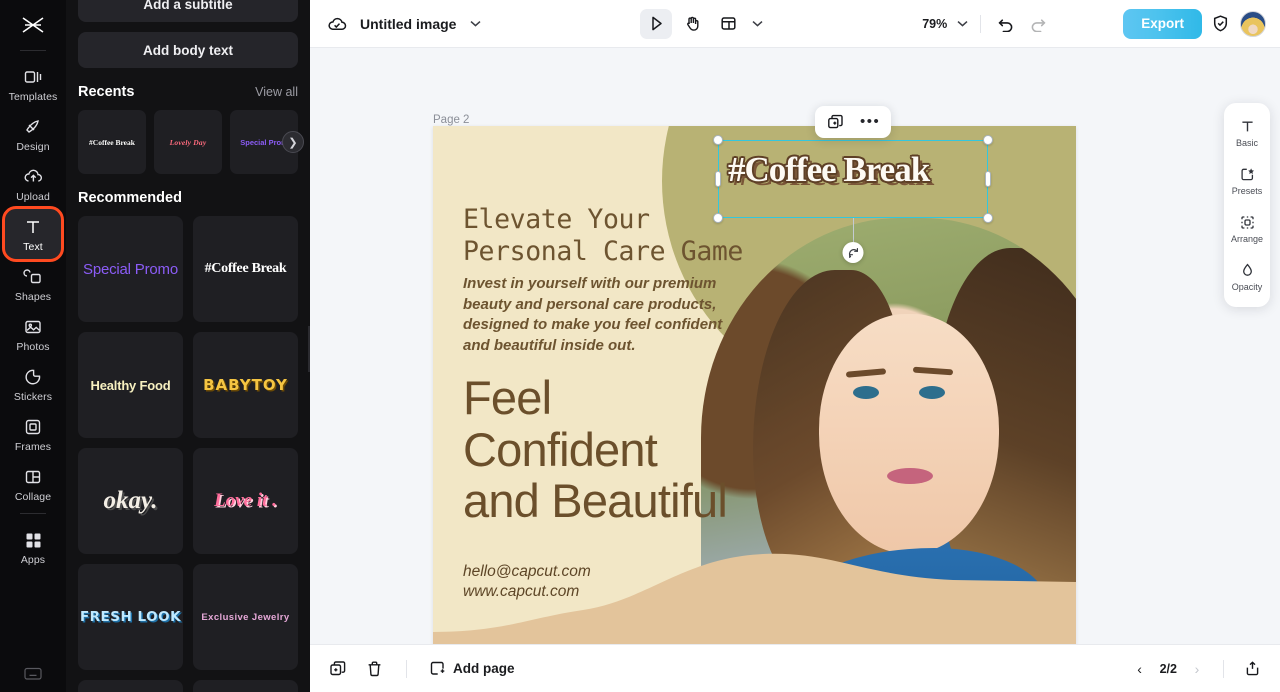 This screenshot has width=1280, height=692. What do you see at coordinates (33, 77) in the screenshot?
I see `templates-icon` at bounding box center [33, 77].